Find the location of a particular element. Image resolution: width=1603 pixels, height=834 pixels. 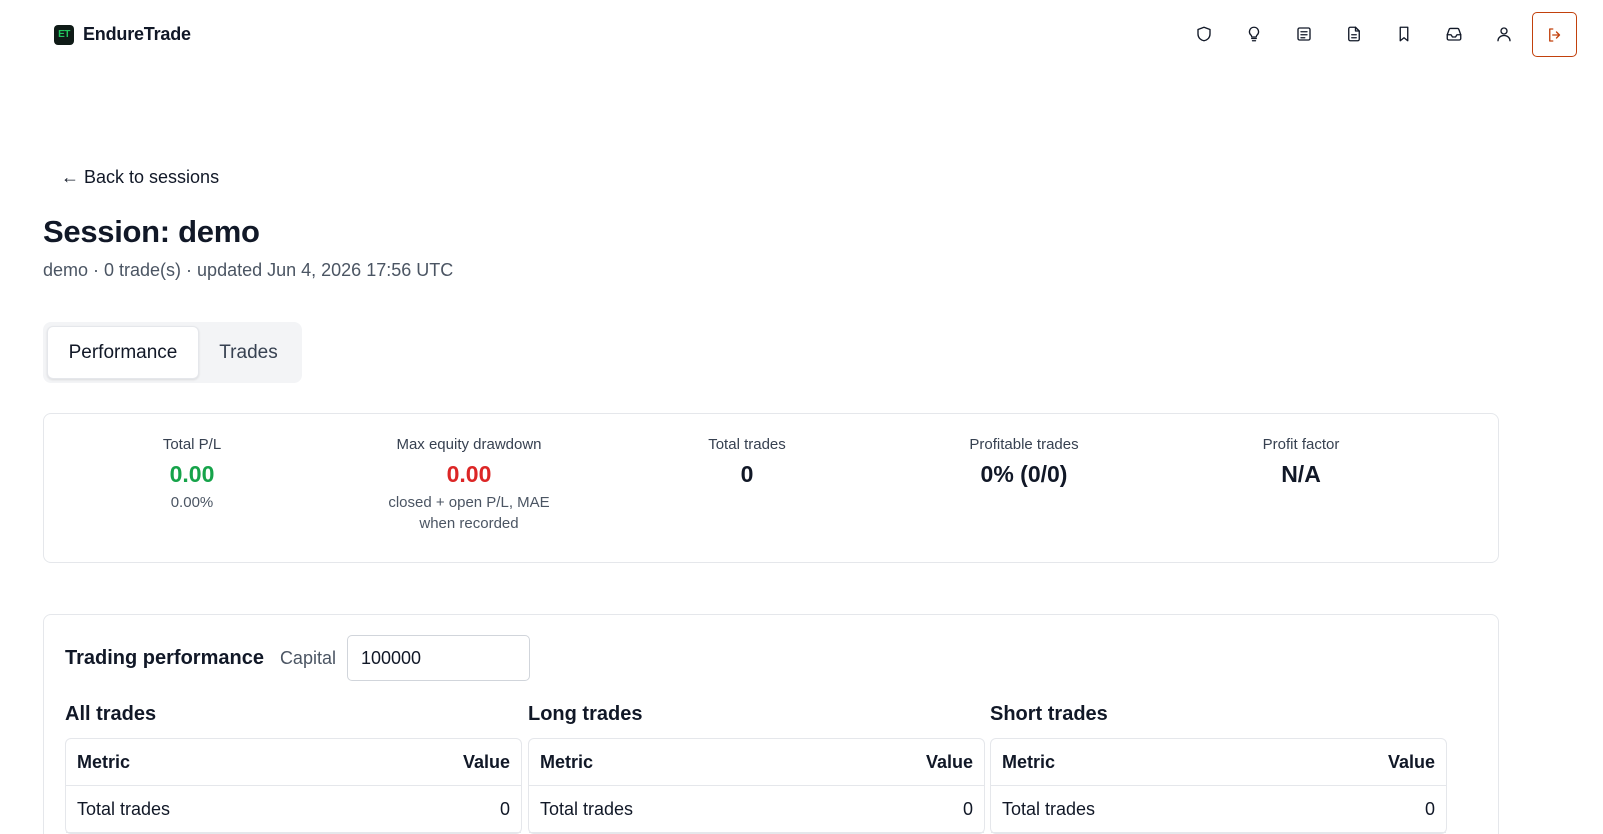

short-trades-column: Short trades Metric Value Total trades 0 is located at coordinates (1218, 768).